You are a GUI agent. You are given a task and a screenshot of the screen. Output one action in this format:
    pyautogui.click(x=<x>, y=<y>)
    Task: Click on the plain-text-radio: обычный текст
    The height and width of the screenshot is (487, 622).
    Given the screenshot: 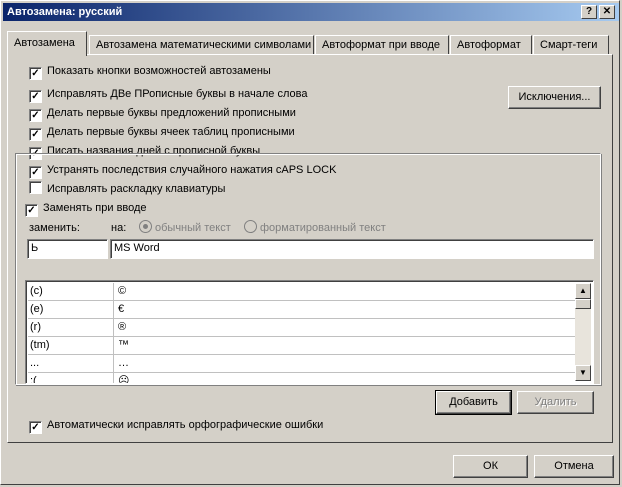 What is the action you would take?
    pyautogui.click(x=185, y=228)
    